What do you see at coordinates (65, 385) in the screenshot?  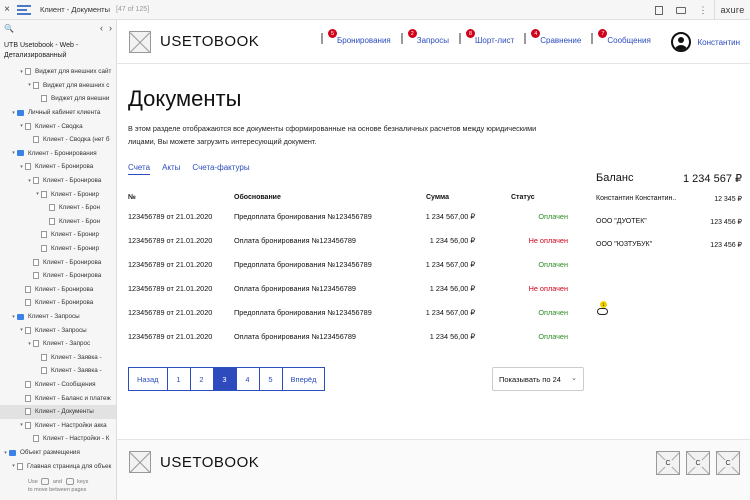 I see `sidebar-item-label: Клиент - Сообщения` at bounding box center [65, 385].